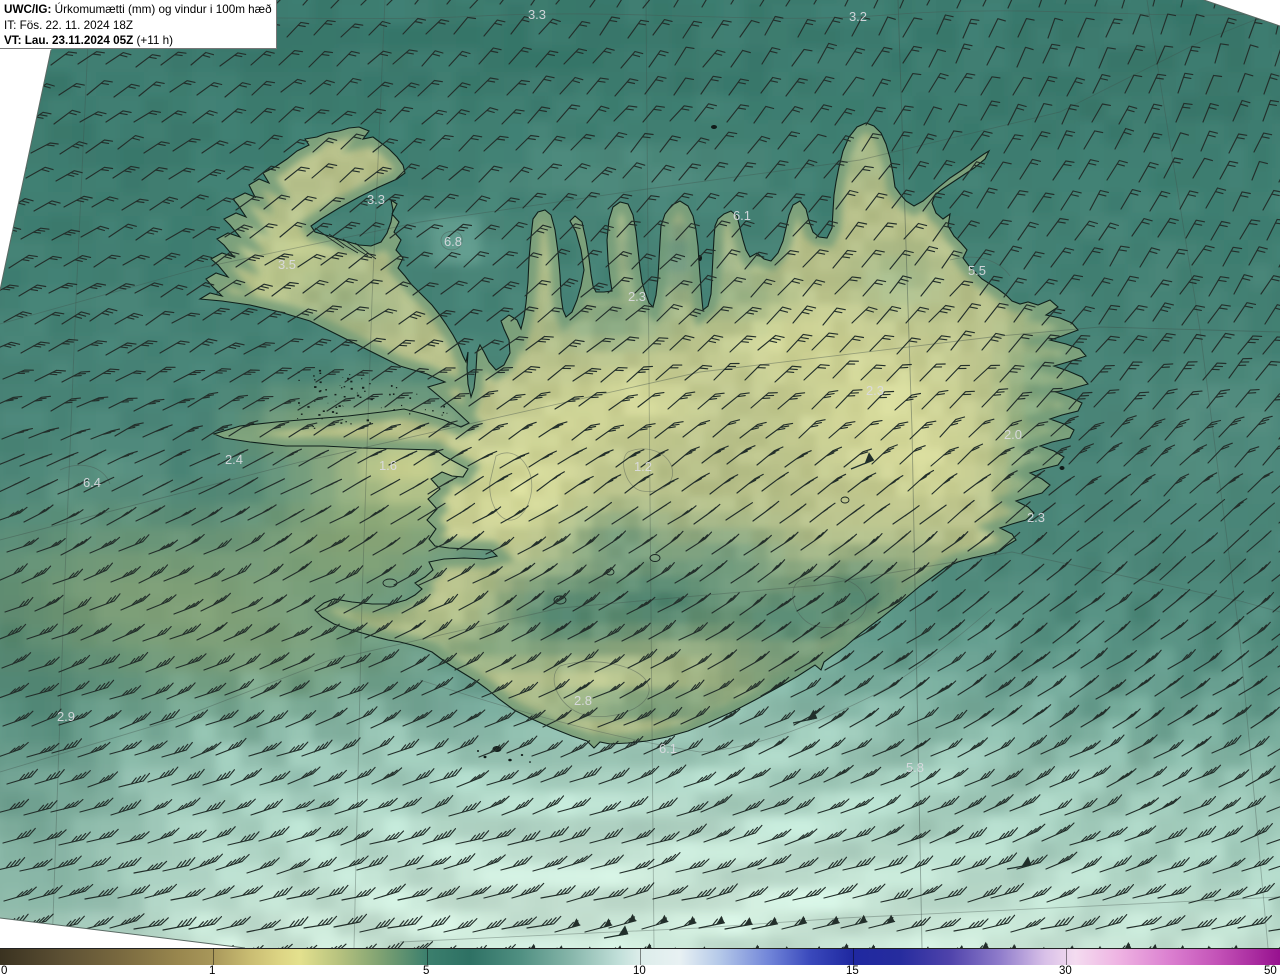 This screenshot has width=1280, height=978. What do you see at coordinates (287, 264) in the screenshot?
I see `svg-text: 3.5` at bounding box center [287, 264].